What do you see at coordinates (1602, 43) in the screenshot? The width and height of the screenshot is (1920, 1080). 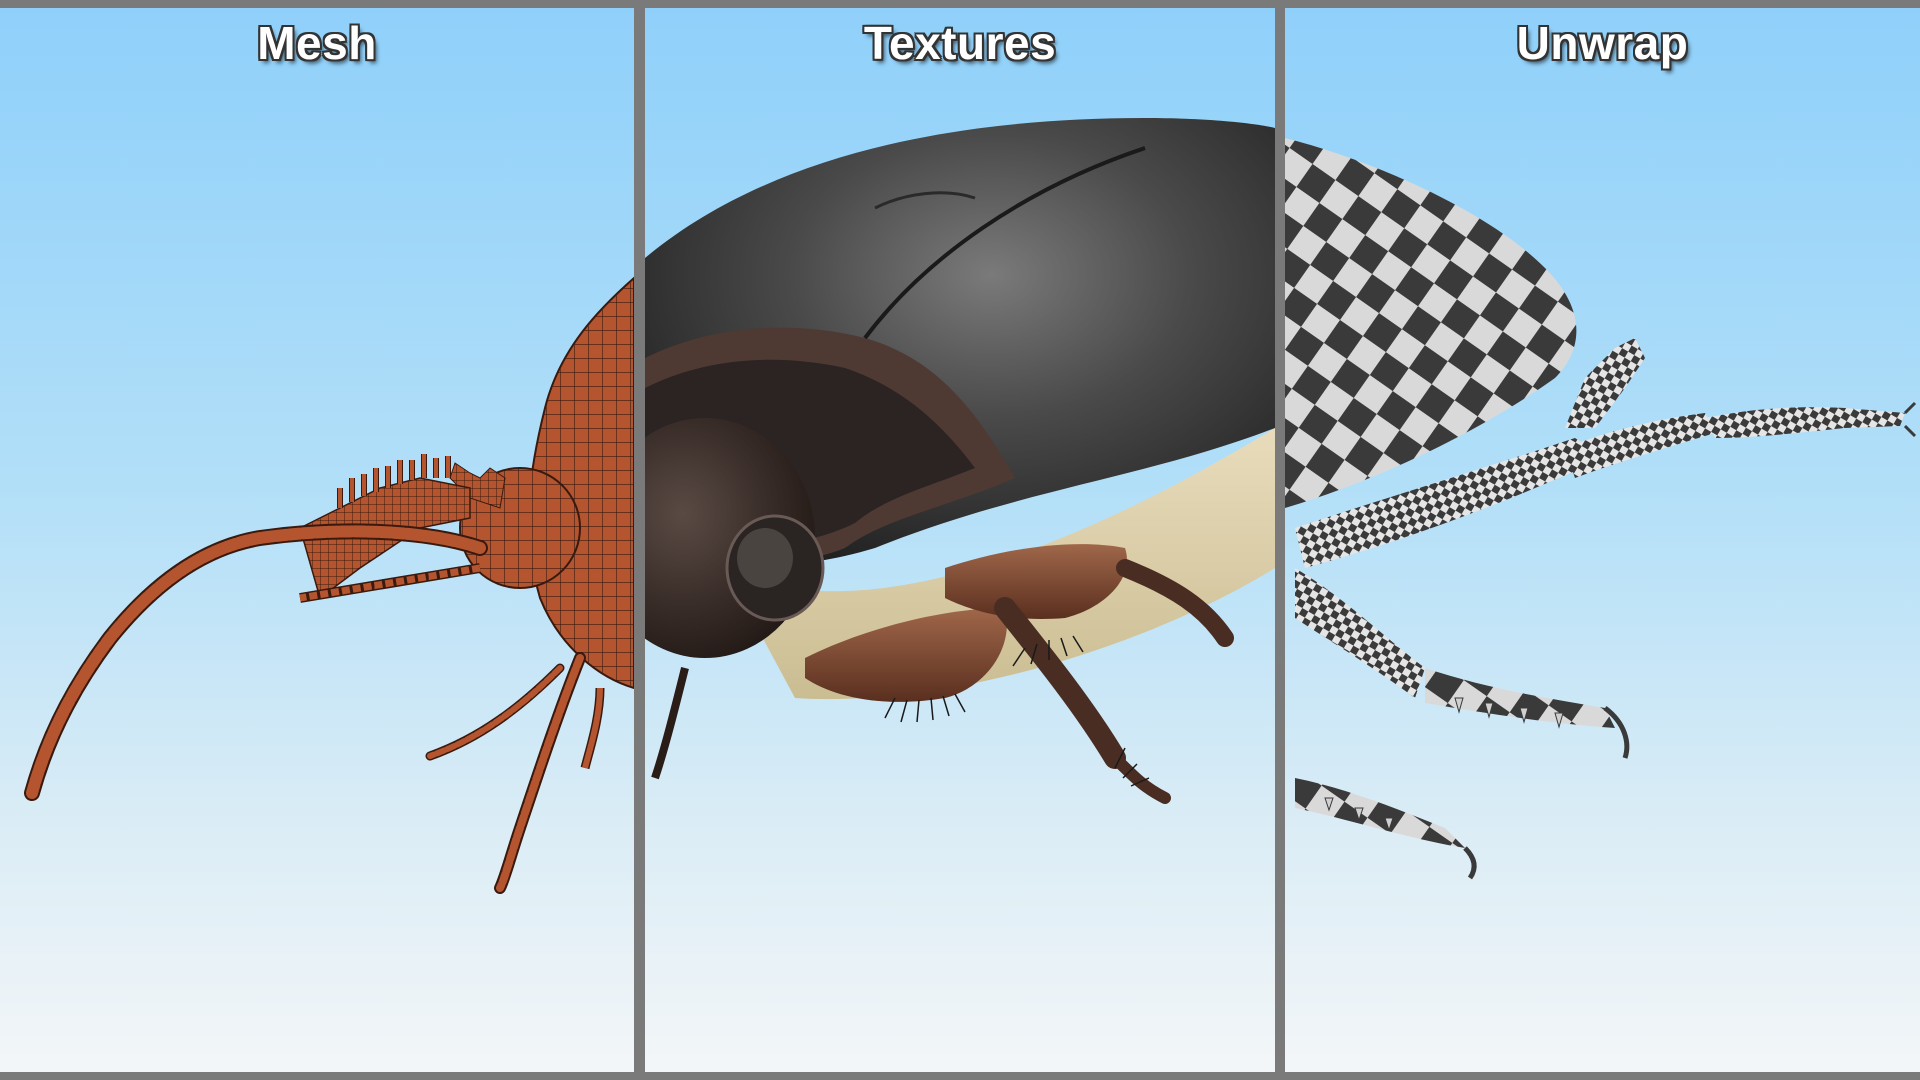 I see `unwrap-panel-title: Unwrap` at bounding box center [1602, 43].